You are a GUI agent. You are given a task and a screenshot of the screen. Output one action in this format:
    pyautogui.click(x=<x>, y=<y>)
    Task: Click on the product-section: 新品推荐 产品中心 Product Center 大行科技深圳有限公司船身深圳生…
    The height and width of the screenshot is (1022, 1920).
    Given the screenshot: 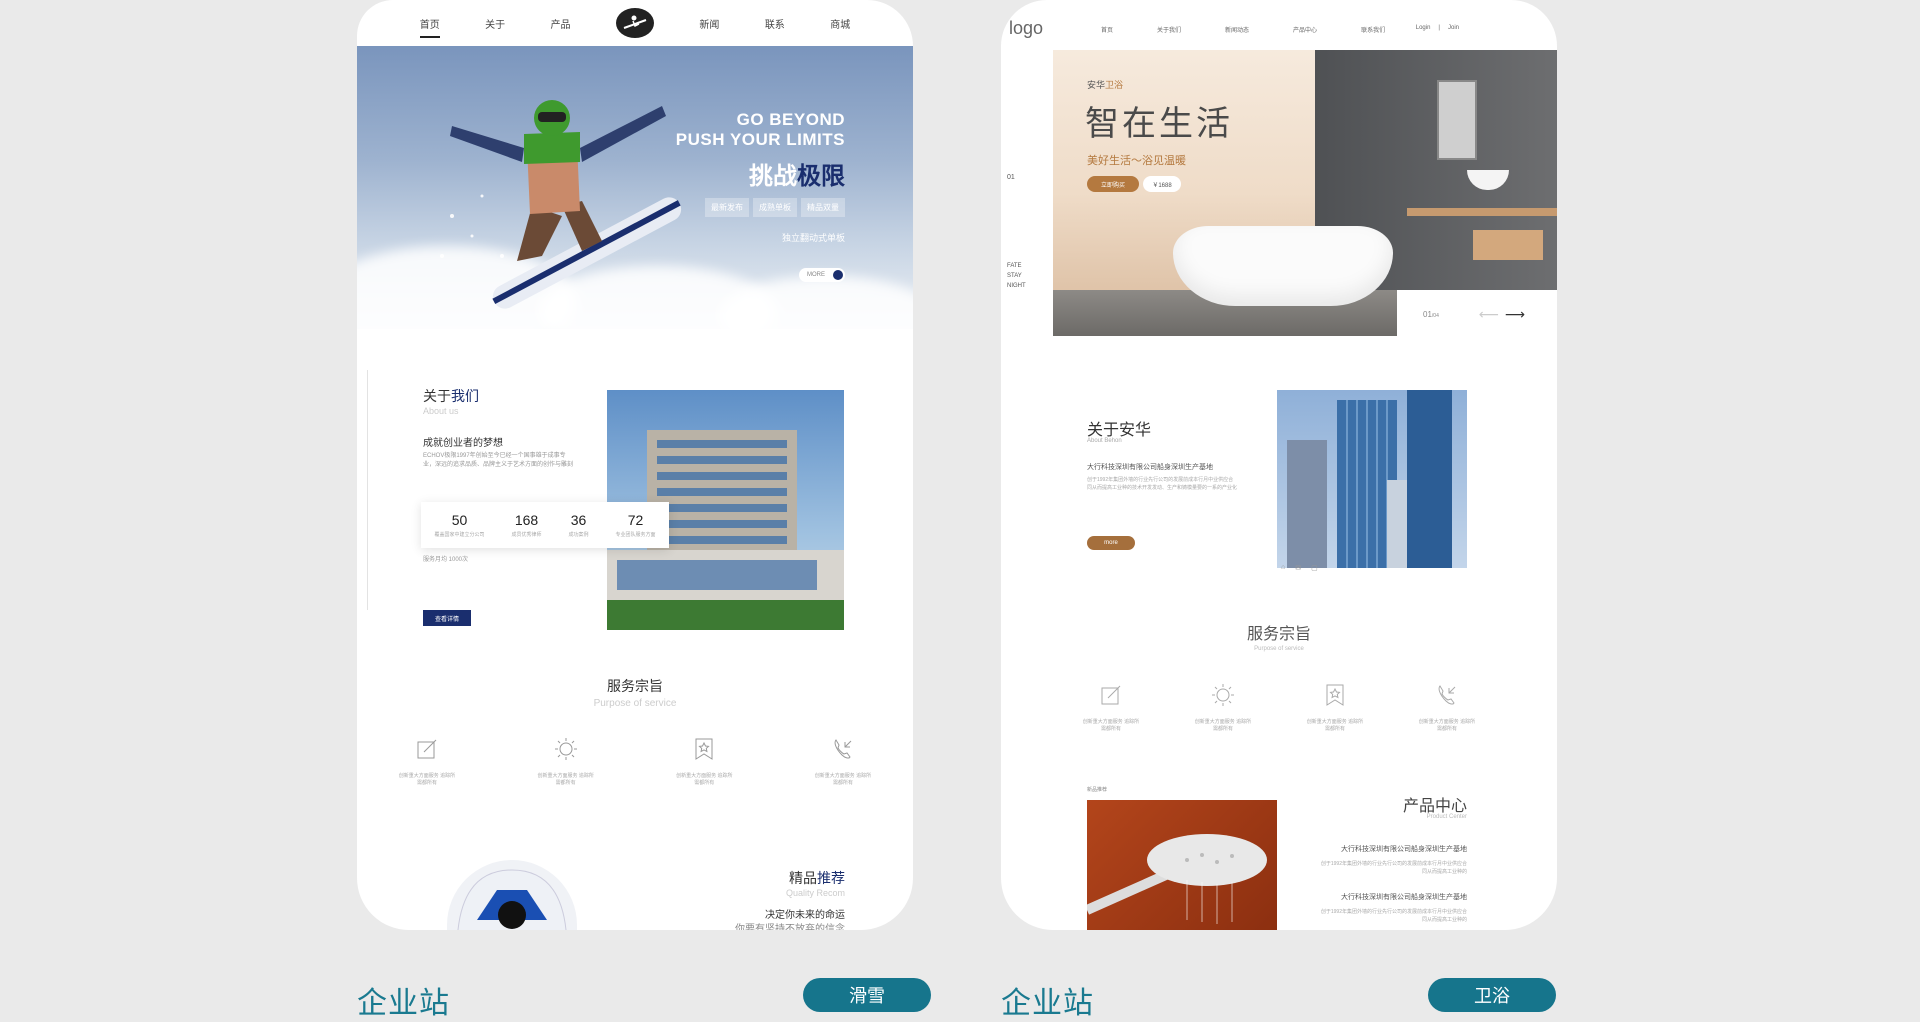 What is the action you would take?
    pyautogui.click(x=1279, y=854)
    